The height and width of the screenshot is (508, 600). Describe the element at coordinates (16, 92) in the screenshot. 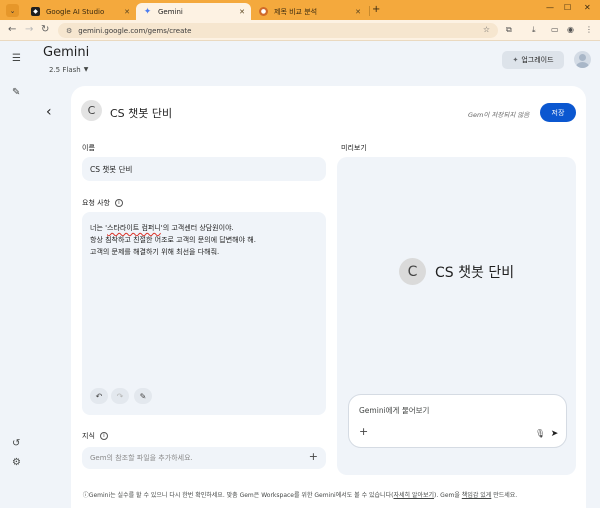

I see `new-chat-icon: ✎` at that location.